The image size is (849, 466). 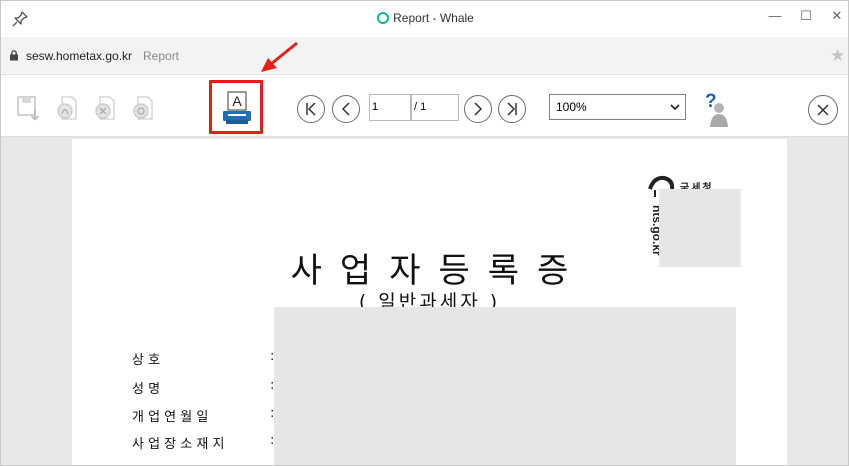 What do you see at coordinates (143, 108) in the screenshot?
I see `hwp-export-icon` at bounding box center [143, 108].